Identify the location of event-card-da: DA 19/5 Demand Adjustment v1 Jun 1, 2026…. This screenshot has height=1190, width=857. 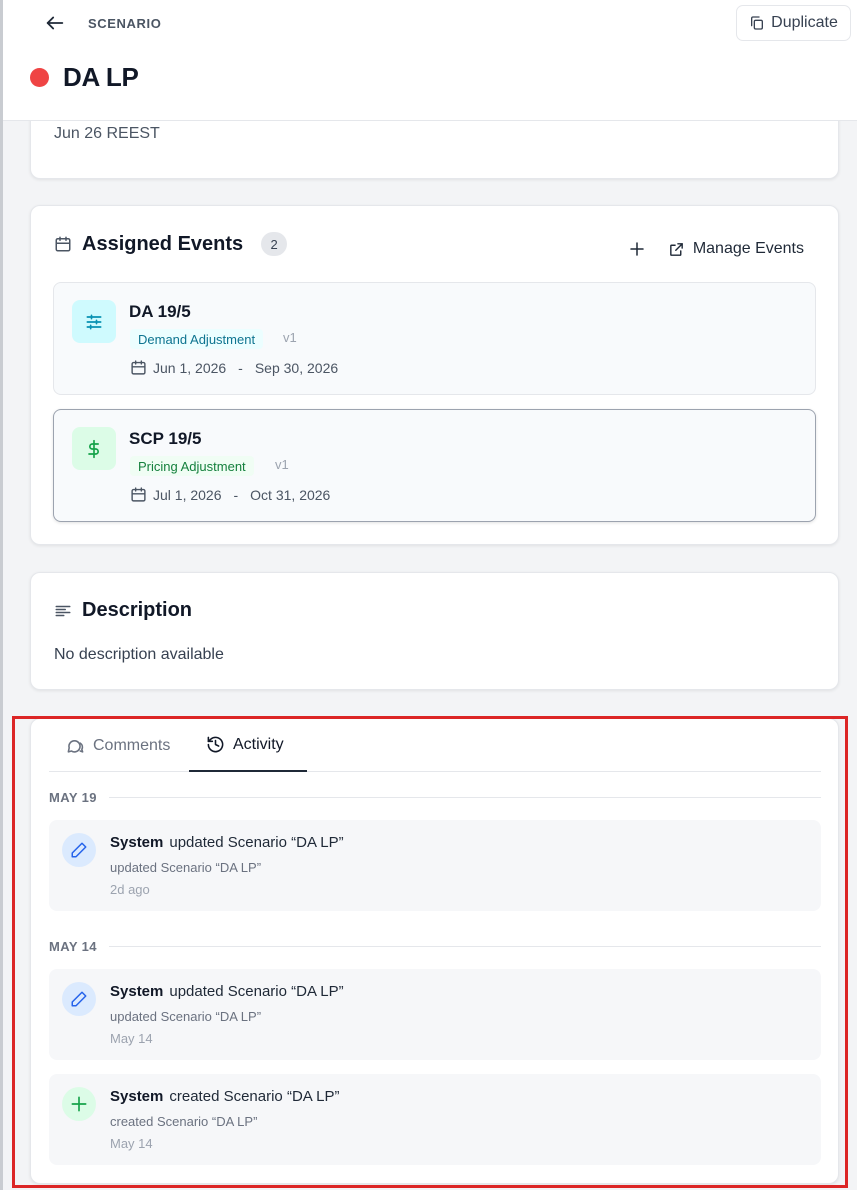
(434, 338).